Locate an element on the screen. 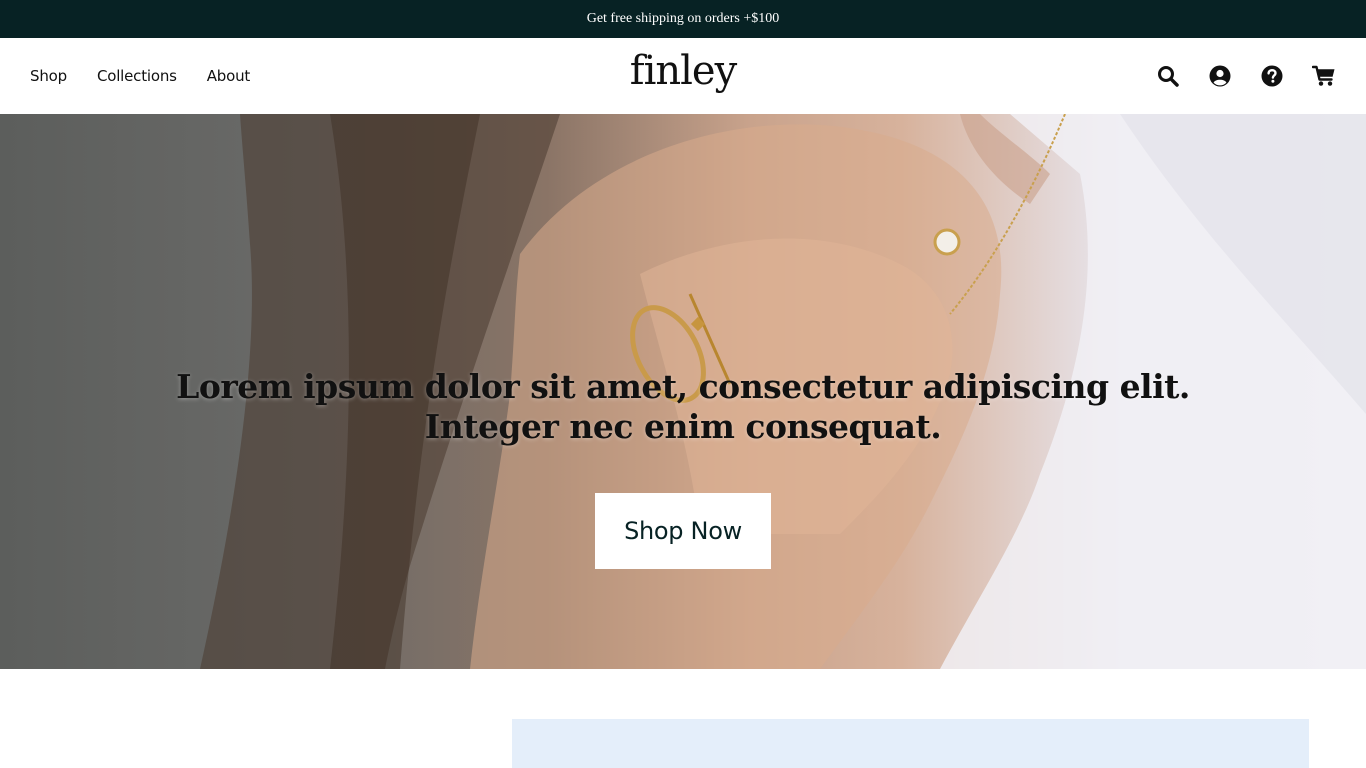 The width and height of the screenshot is (1366, 768). help-icon is located at coordinates (1272, 76).